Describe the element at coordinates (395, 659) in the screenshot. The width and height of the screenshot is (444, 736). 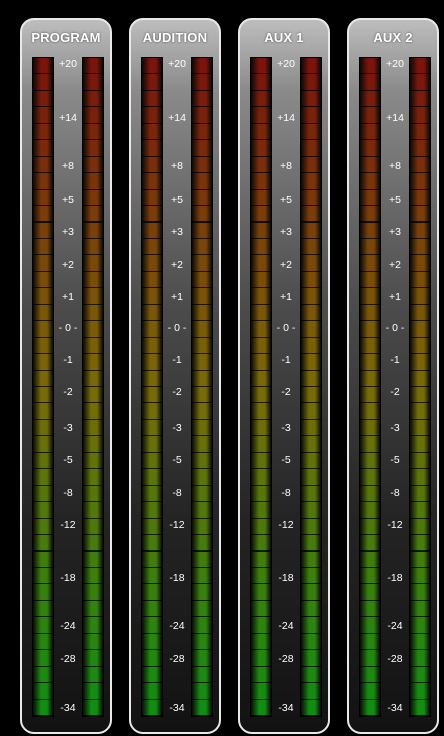
I see `scale-label: -28` at that location.